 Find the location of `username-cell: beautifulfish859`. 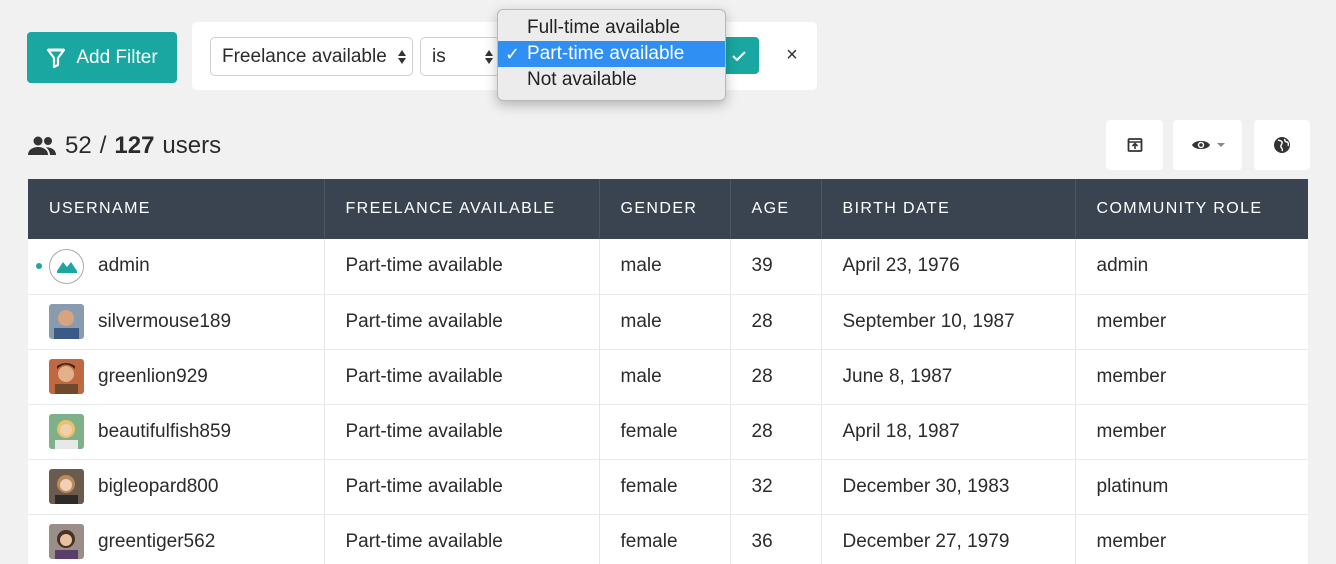

username-cell: beautifulfish859 is located at coordinates (186, 431).